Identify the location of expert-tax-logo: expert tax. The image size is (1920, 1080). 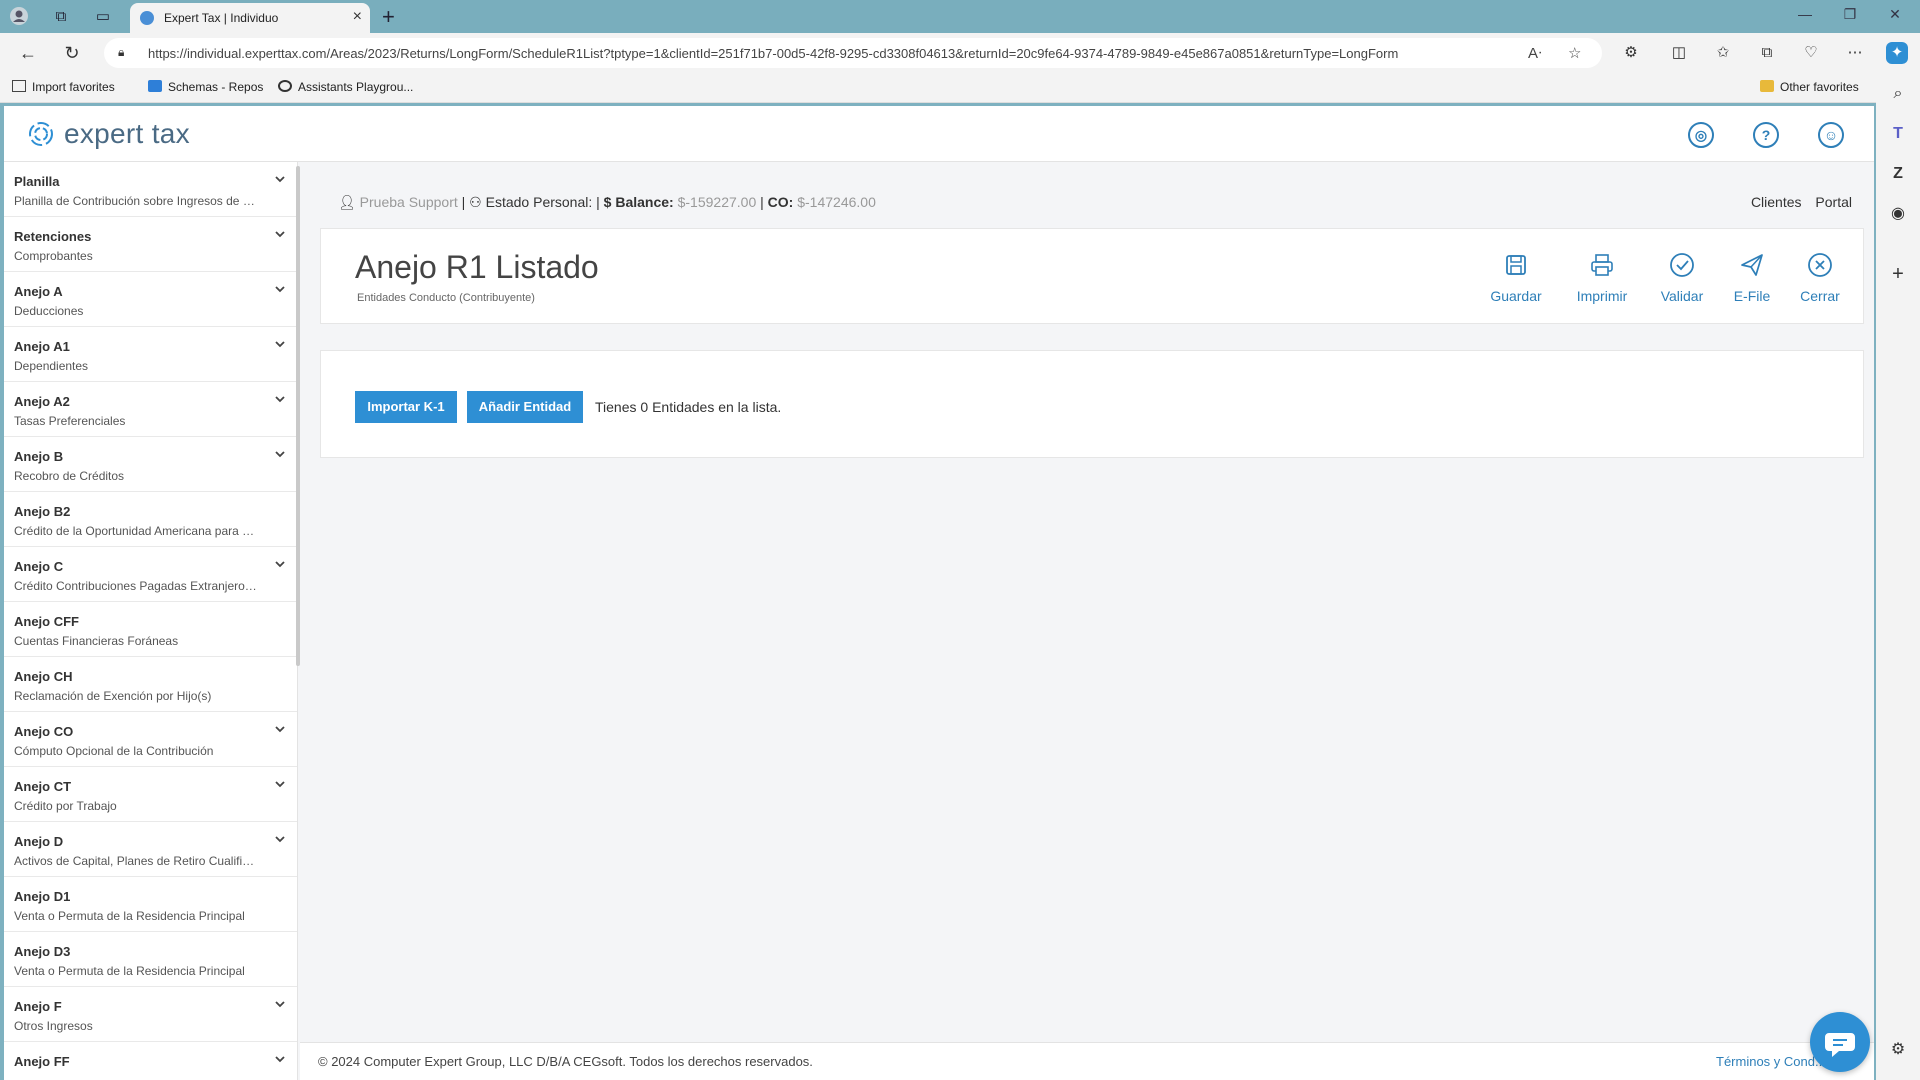
(109, 134).